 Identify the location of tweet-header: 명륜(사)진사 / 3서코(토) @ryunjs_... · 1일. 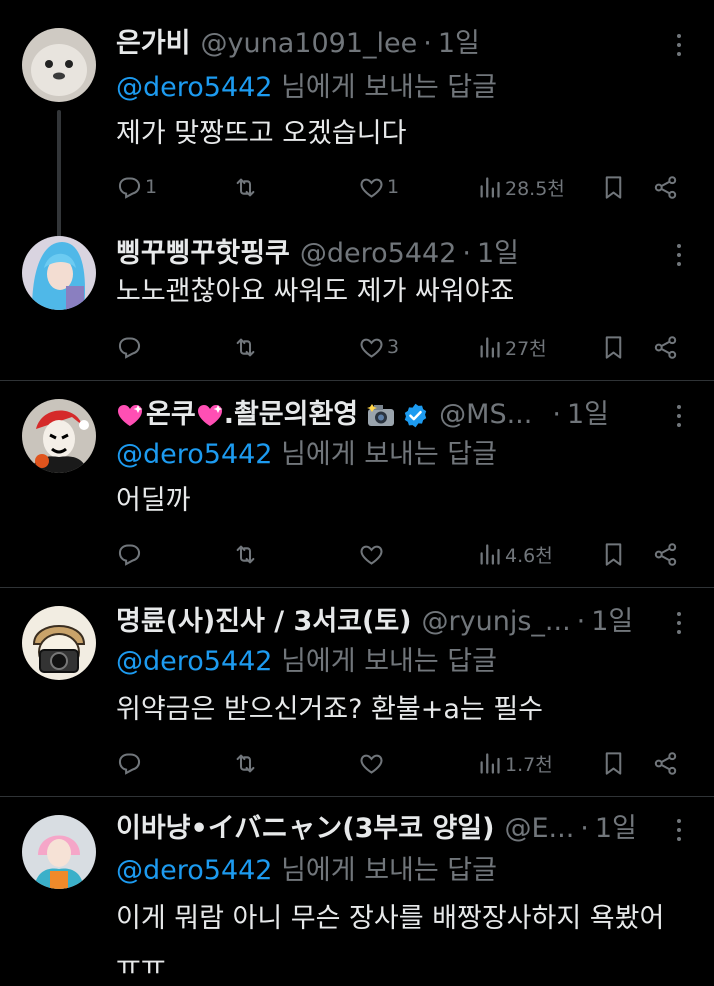
(375, 622).